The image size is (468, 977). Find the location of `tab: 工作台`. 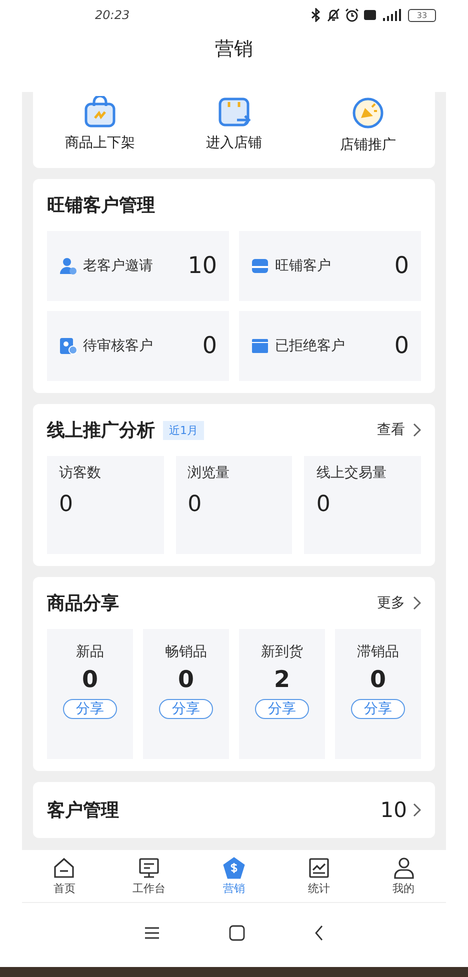

tab: 工作台 is located at coordinates (149, 876).